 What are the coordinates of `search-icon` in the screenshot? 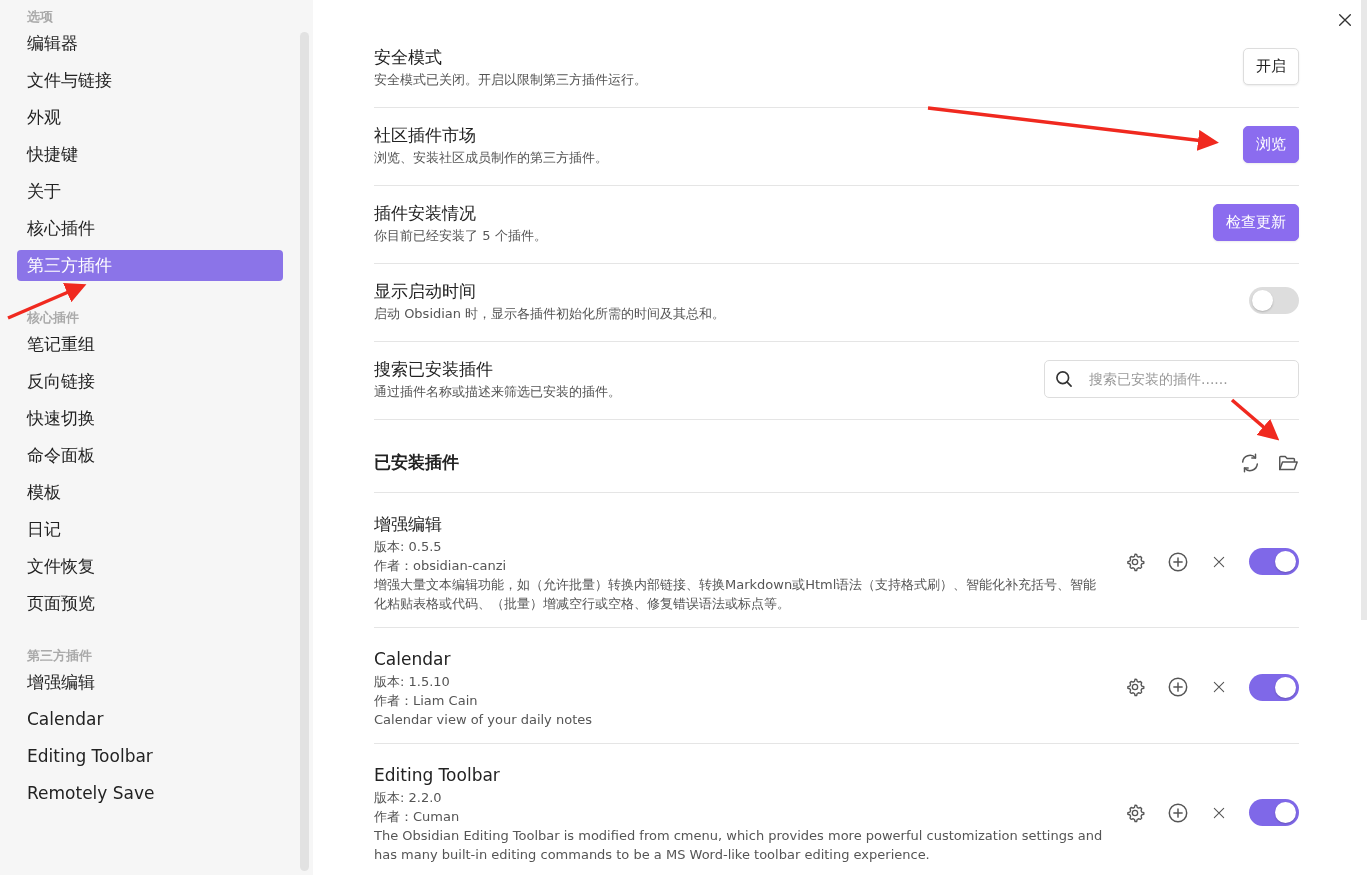 It's located at (1064, 378).